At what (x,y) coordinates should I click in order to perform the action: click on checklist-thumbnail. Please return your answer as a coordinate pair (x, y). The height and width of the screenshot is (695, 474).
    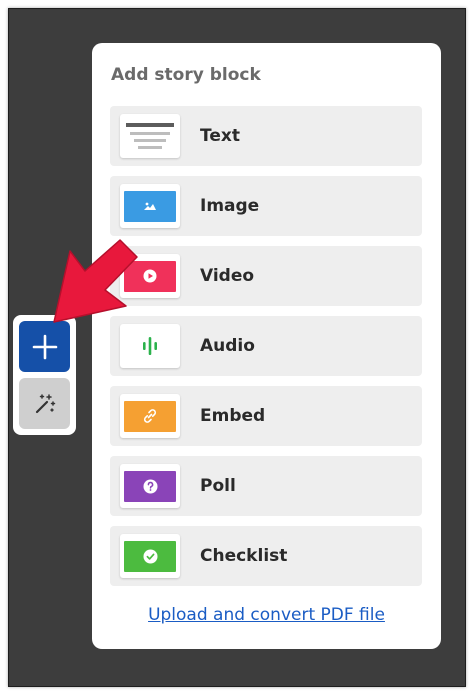
    Looking at the image, I should click on (150, 556).